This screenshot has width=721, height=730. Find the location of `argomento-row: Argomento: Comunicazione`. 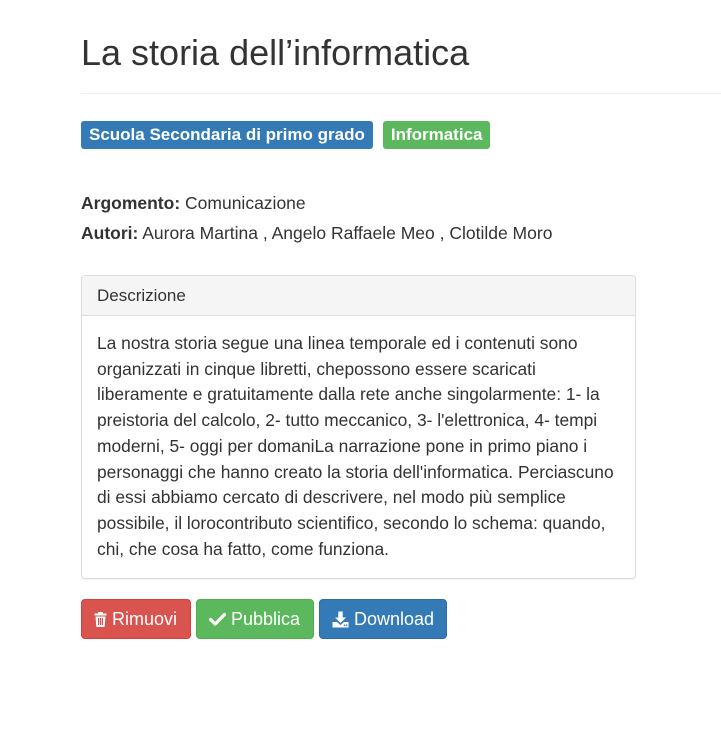

argomento-row: Argomento: Comunicazione is located at coordinates (316, 203).